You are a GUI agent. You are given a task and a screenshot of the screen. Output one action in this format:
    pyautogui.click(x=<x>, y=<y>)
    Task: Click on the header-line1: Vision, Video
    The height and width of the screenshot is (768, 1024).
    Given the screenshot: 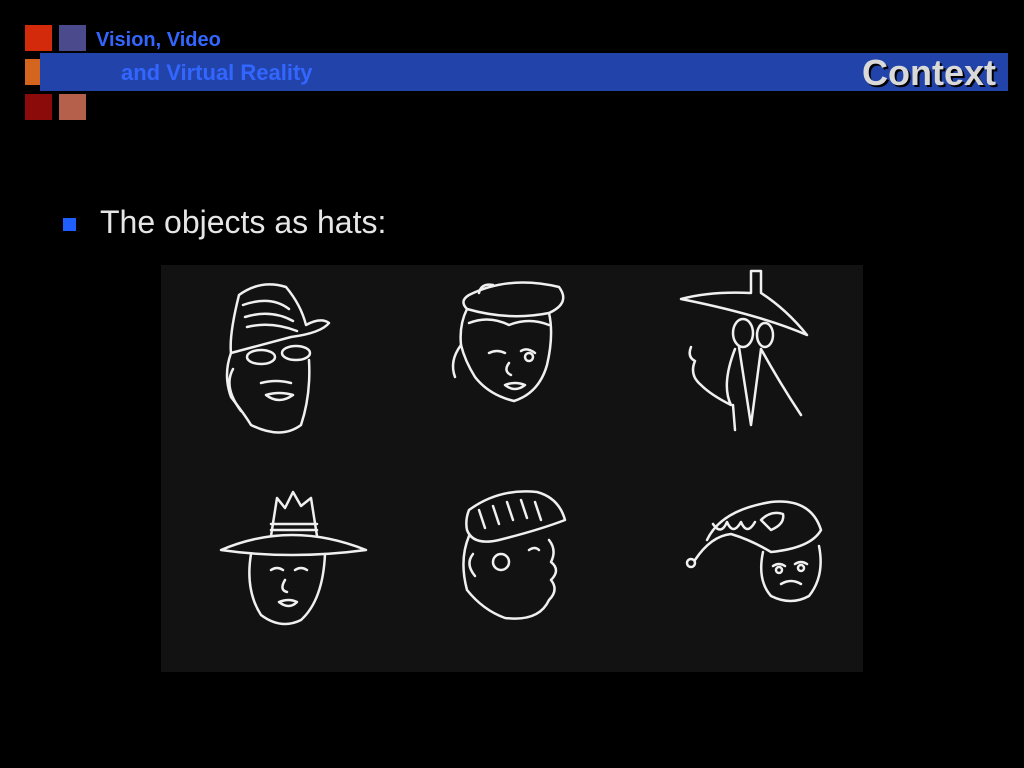 What is the action you would take?
    pyautogui.click(x=158, y=40)
    